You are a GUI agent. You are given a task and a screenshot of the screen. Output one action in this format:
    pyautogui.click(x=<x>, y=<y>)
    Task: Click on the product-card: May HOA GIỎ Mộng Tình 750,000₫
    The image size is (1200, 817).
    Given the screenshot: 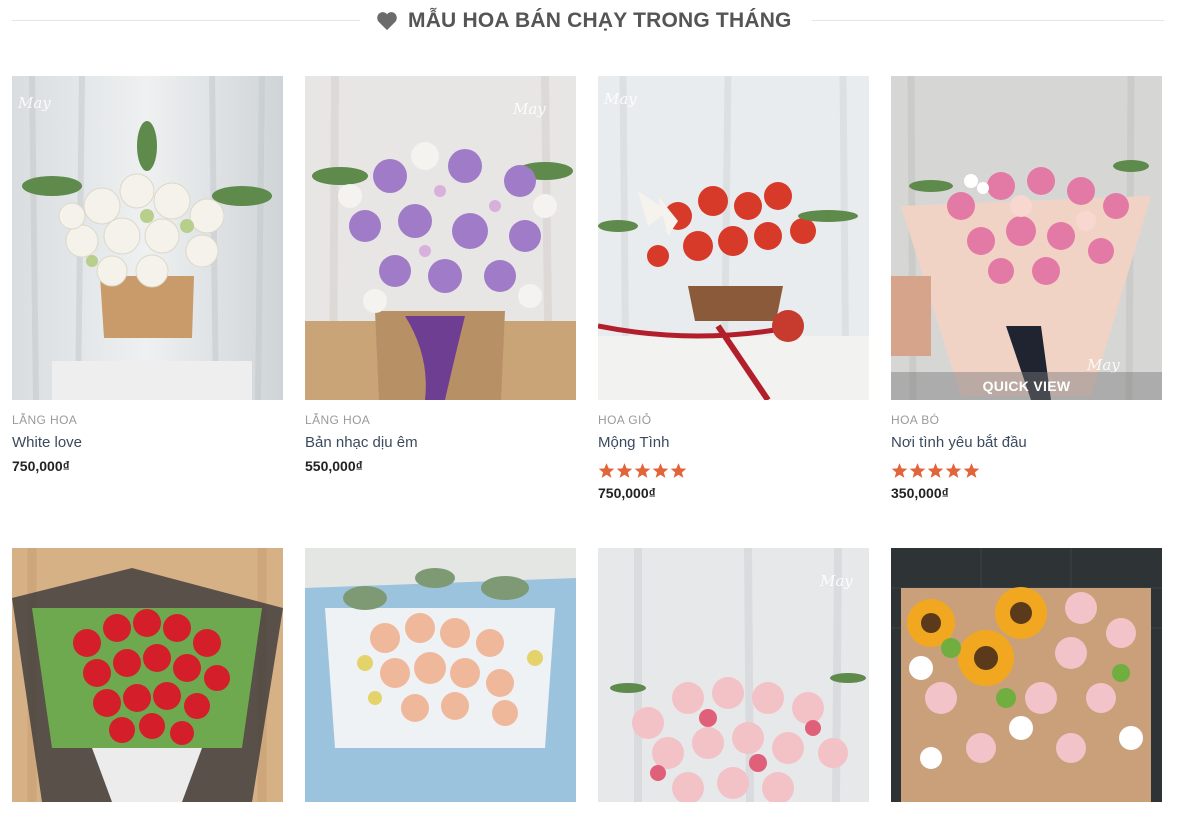 What is the action you would take?
    pyautogui.click(x=733, y=289)
    